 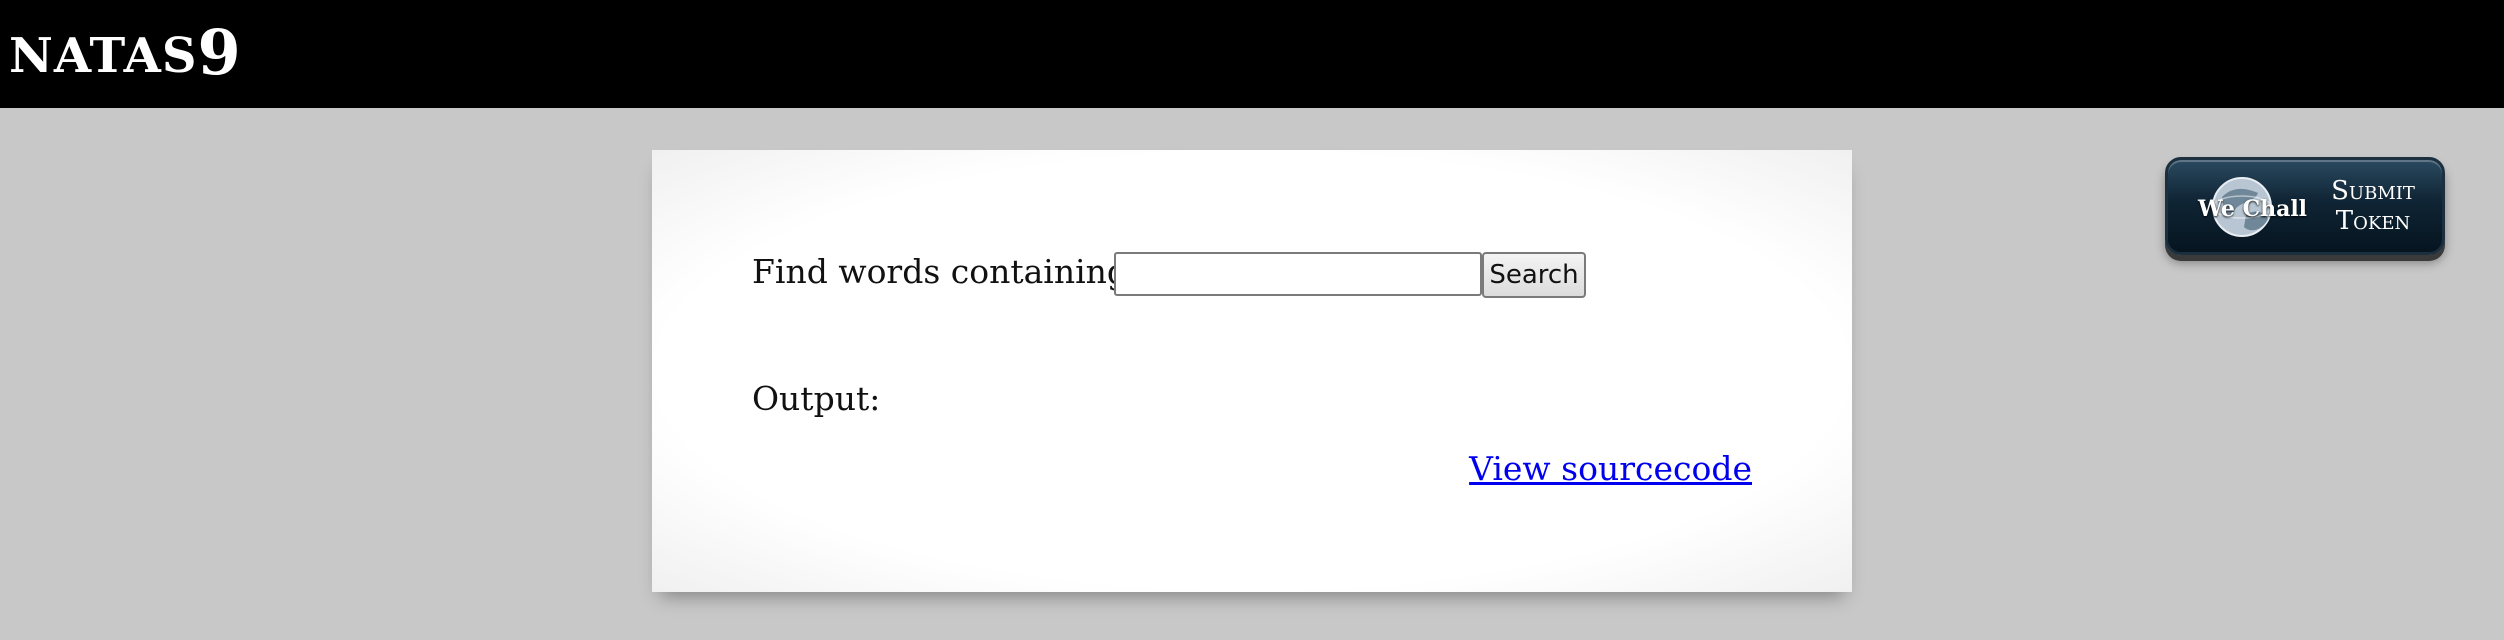 What do you see at coordinates (2253, 209) in the screenshot?
I see `wechall-logo-text: We Chall` at bounding box center [2253, 209].